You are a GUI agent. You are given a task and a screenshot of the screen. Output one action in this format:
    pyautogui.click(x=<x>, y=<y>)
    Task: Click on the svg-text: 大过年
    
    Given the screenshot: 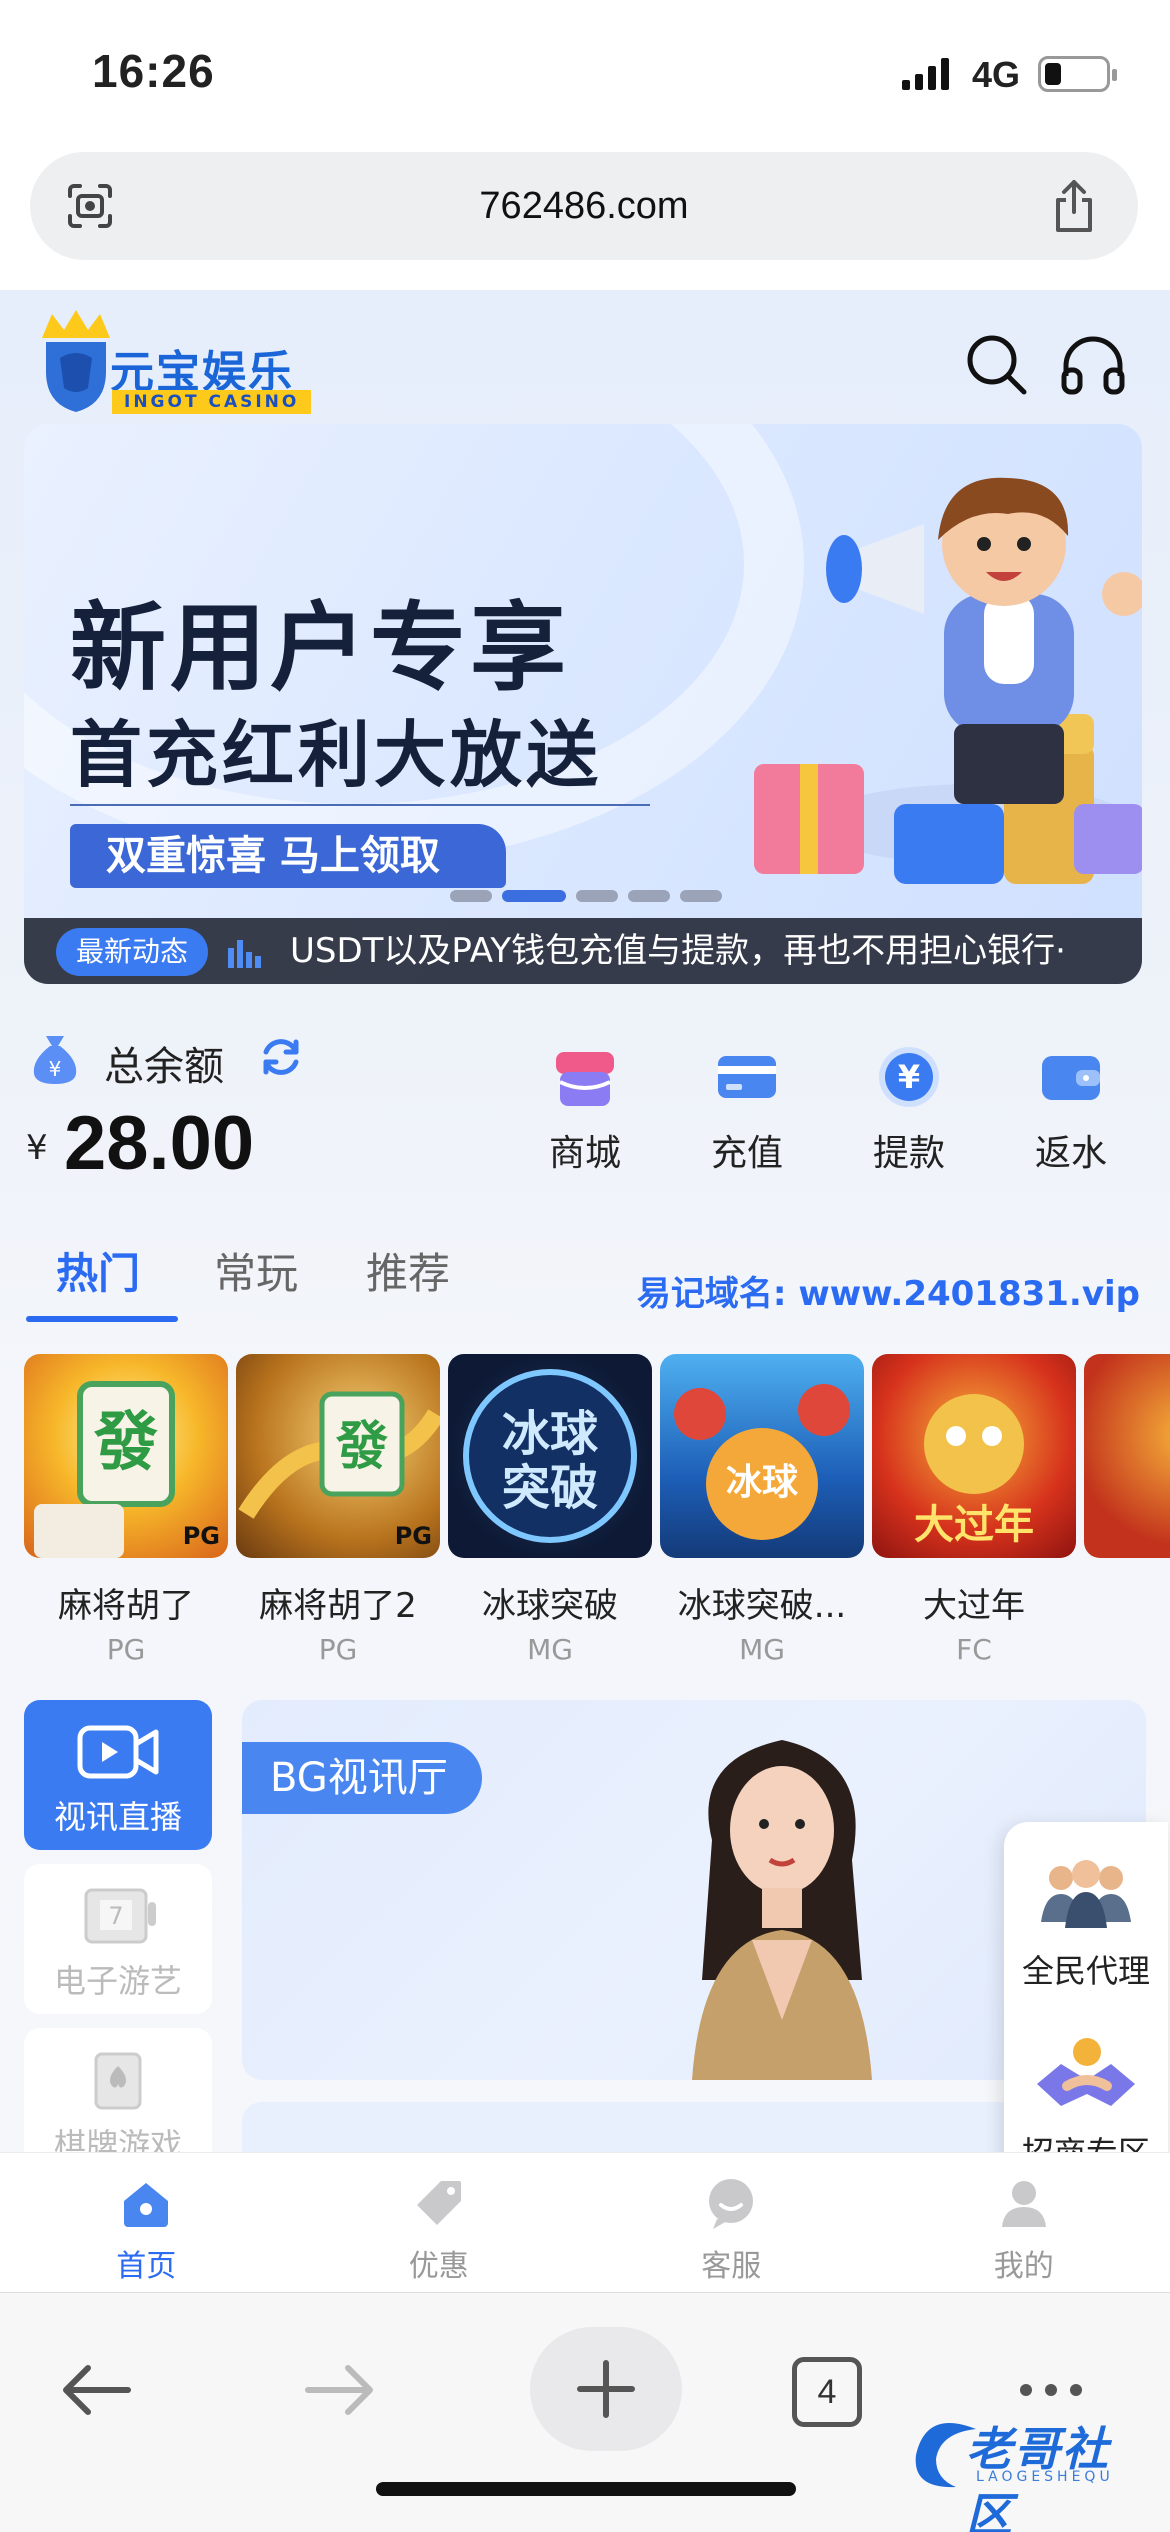 What is the action you would take?
    pyautogui.click(x=974, y=1525)
    